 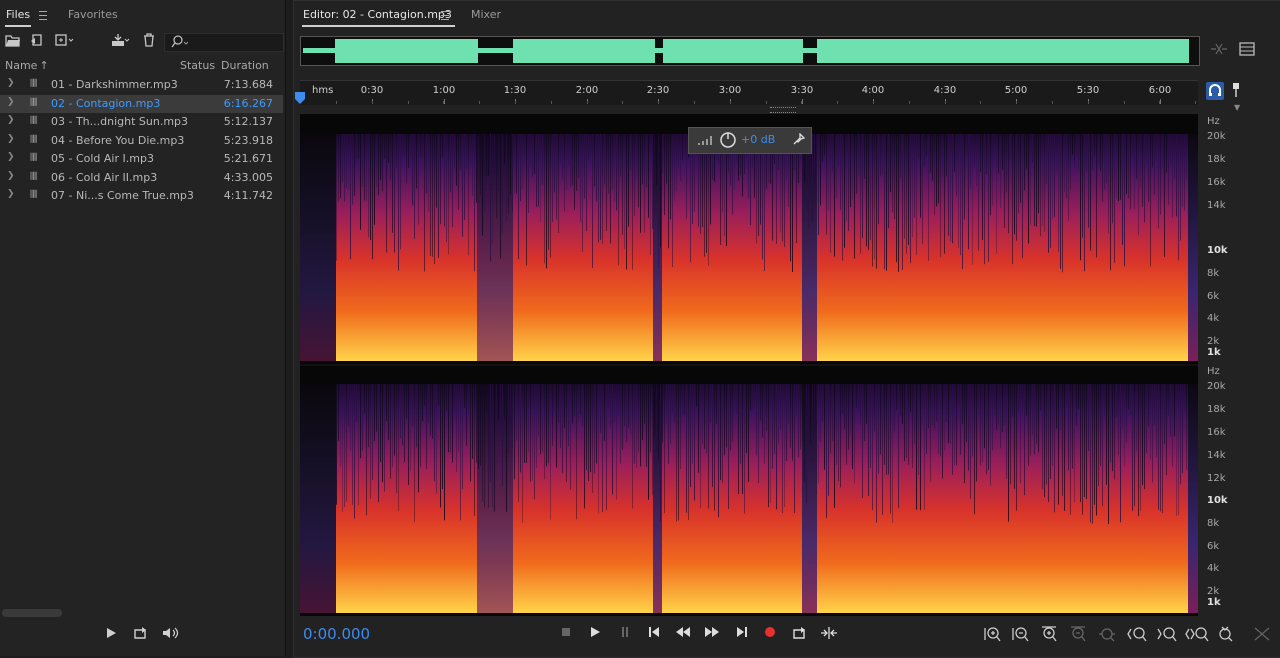 I want to click on record-icon, so click(x=770, y=633).